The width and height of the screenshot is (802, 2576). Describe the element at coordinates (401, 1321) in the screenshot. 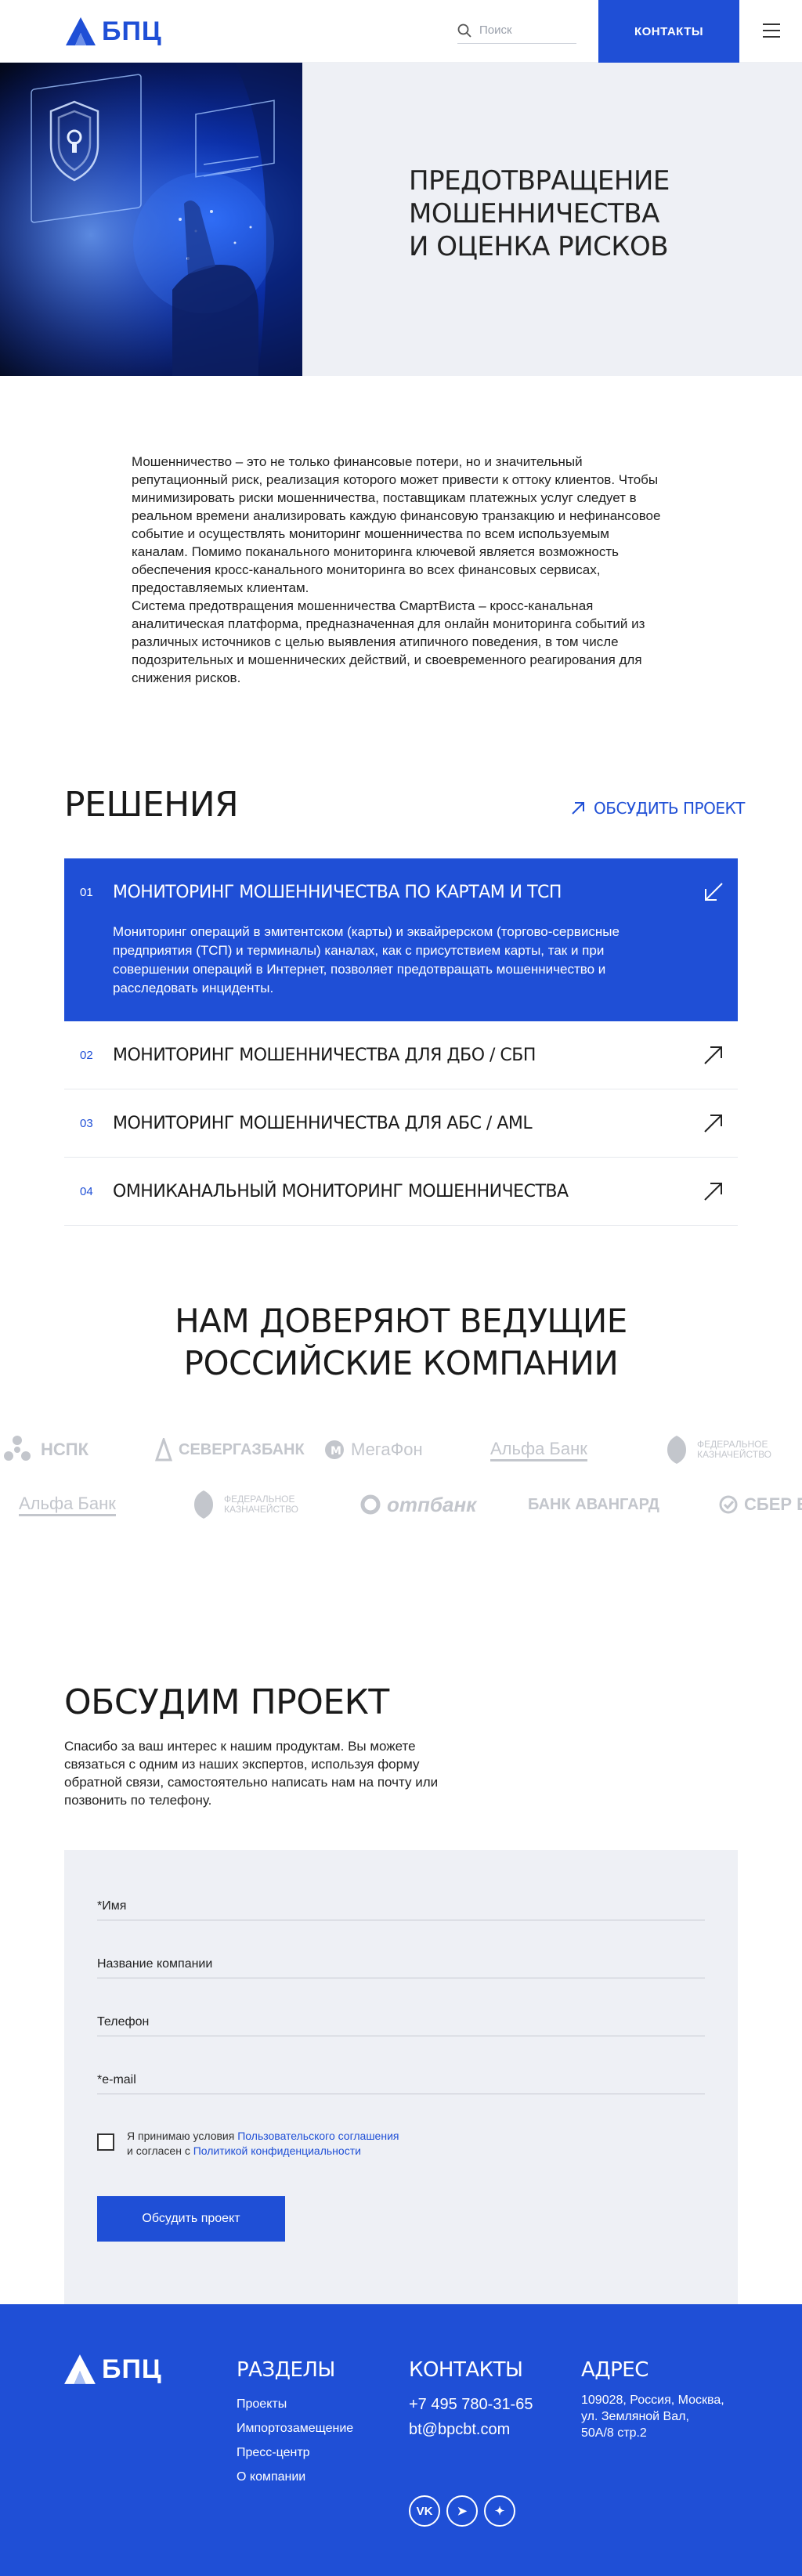

I see `trust-title-line: НАМ ДОВЕРЯЮТ ВЕДУЩИЕ` at that location.